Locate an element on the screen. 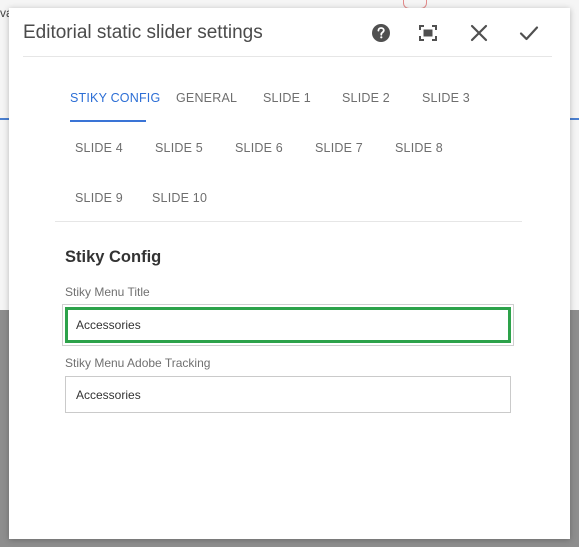 The image size is (579, 547). close-button is located at coordinates (479, 33).